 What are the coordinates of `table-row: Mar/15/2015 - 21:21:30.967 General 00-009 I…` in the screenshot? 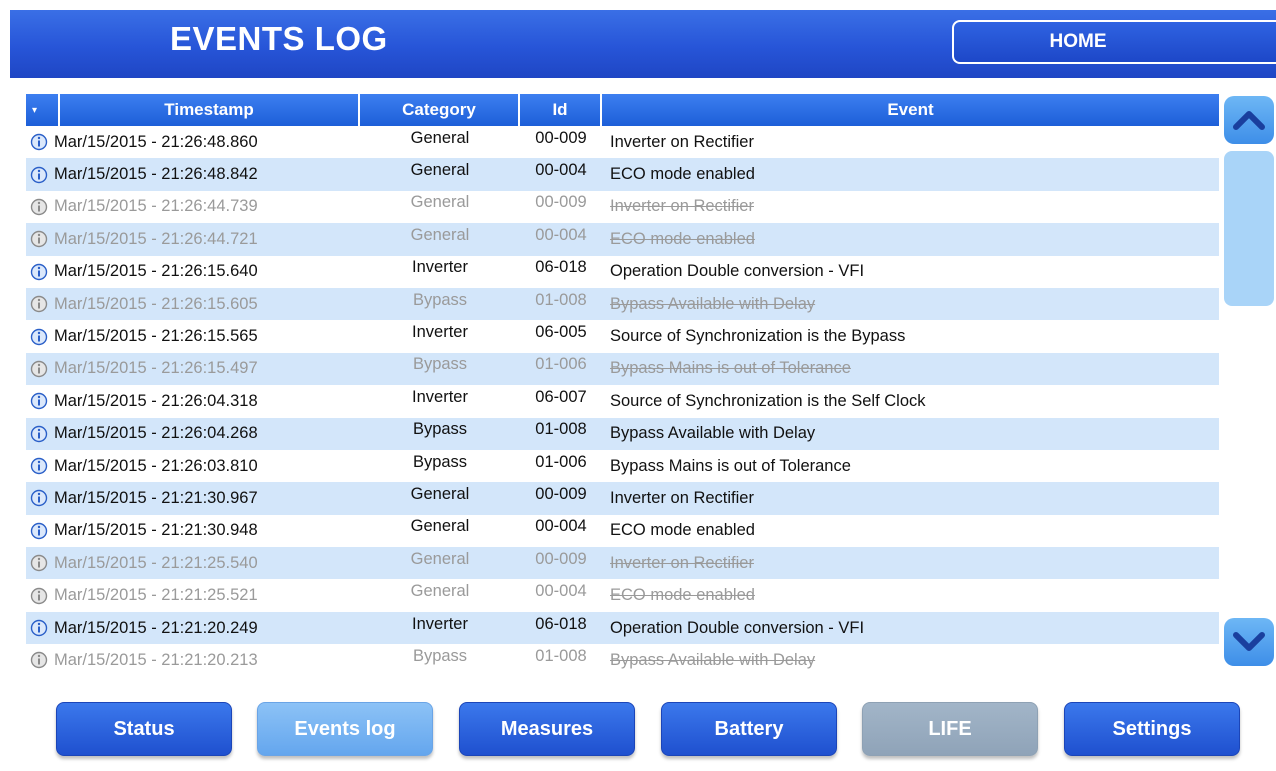 It's located at (622, 498).